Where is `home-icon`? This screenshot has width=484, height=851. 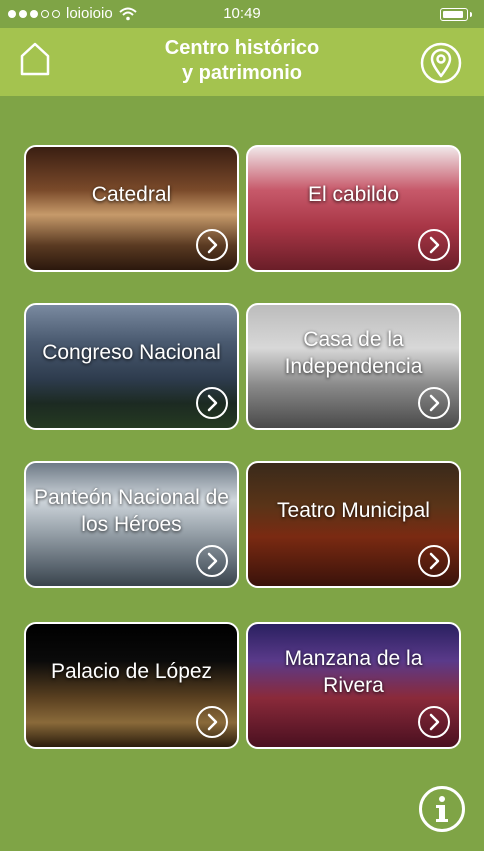
home-icon is located at coordinates (35, 59).